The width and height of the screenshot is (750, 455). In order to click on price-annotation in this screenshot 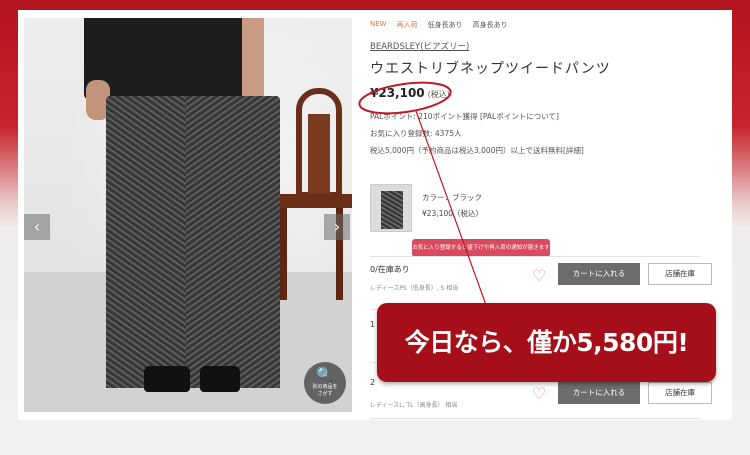, I will do `click(422, 193)`.